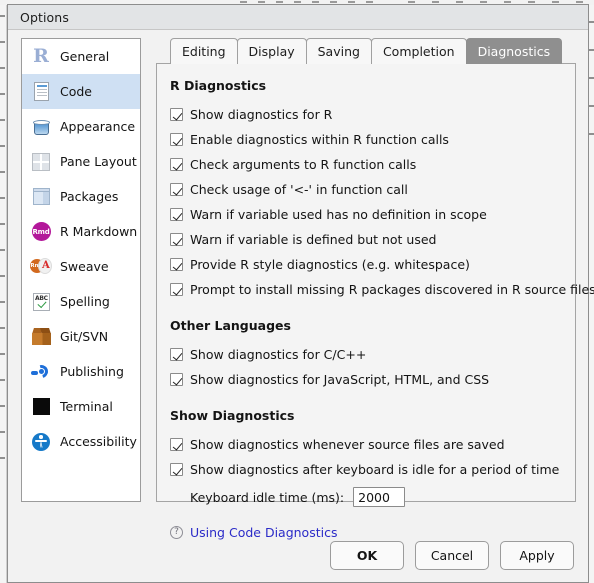  Describe the element at coordinates (41, 162) in the screenshot. I see `pane-layout-icon` at that location.